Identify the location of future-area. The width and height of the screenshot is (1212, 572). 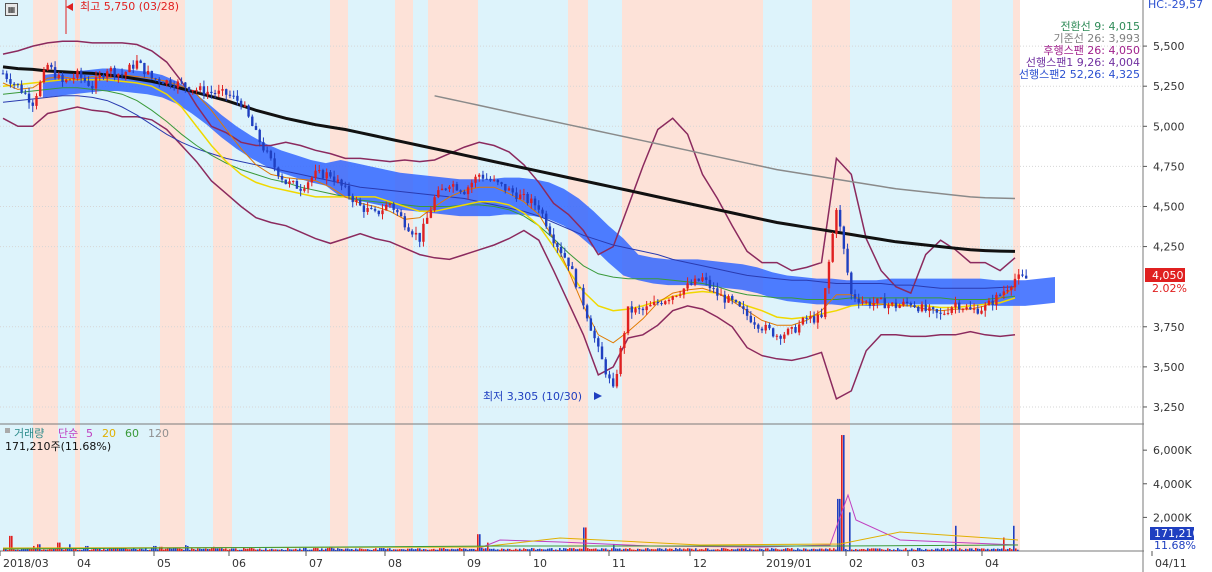
(1081, 275).